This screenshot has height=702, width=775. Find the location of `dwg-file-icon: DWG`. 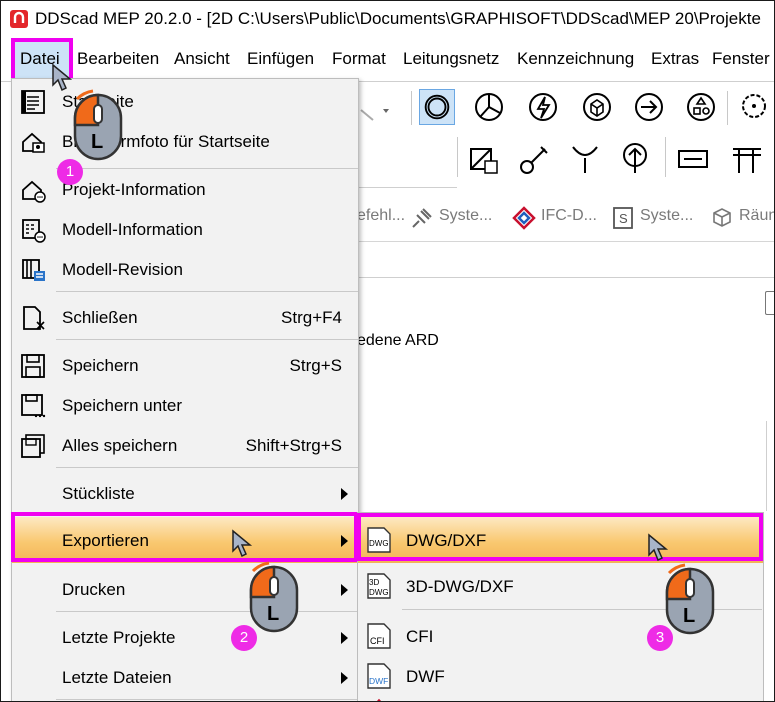

dwg-file-icon: DWG is located at coordinates (379, 540).